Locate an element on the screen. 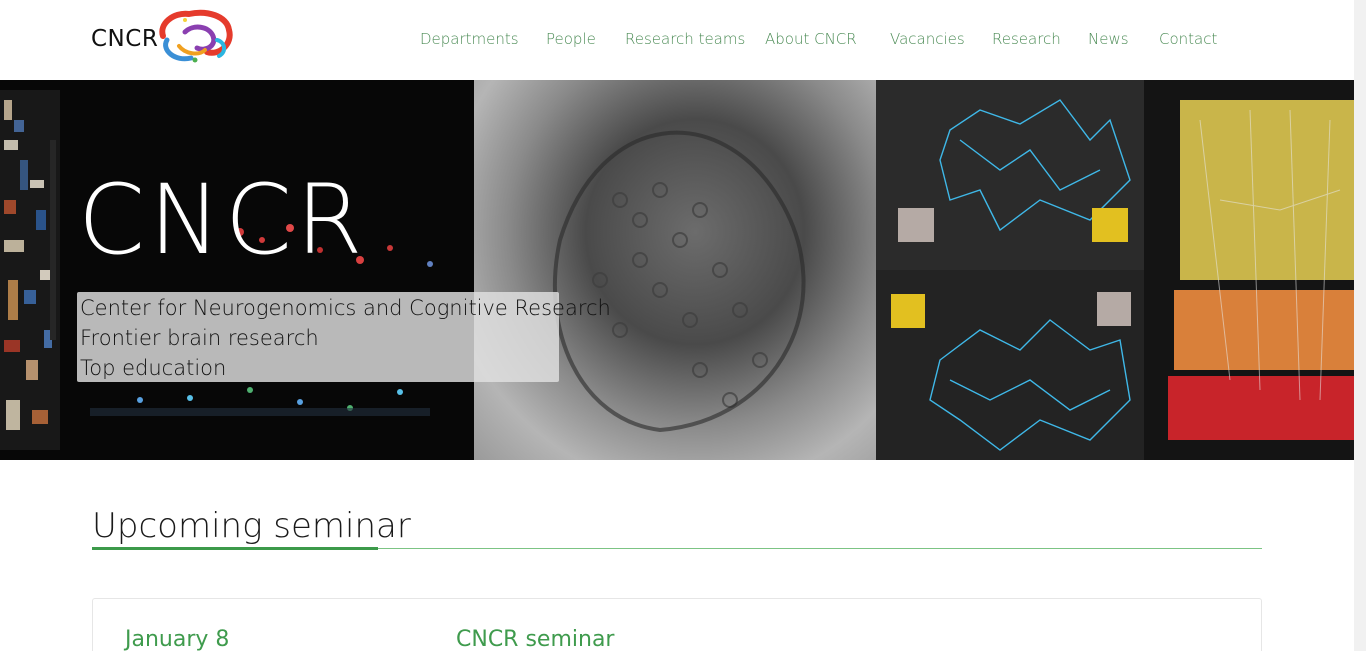 This screenshot has height=651, width=1366. nav-vacancies: Vacancies is located at coordinates (927, 39).